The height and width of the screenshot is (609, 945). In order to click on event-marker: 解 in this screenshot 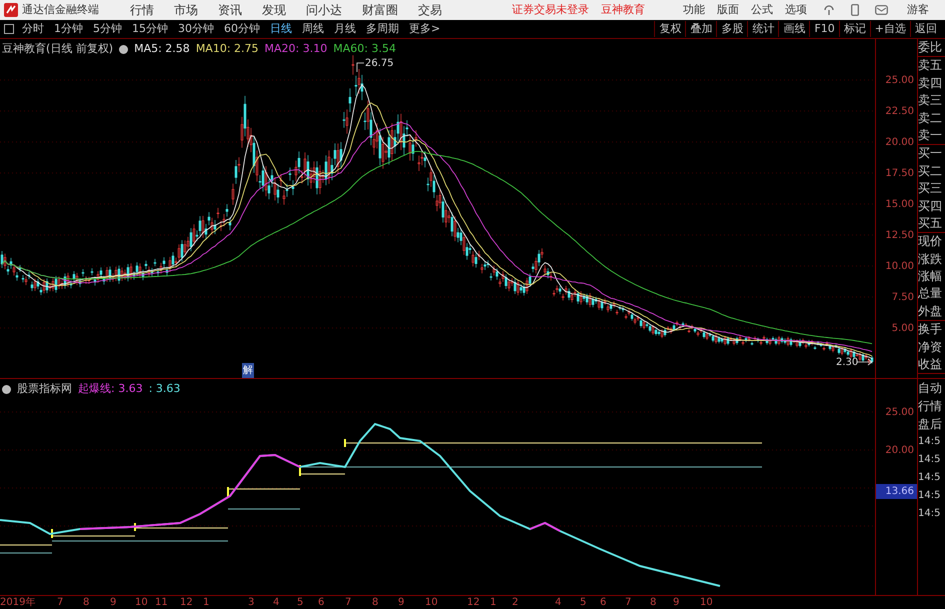, I will do `click(248, 370)`.